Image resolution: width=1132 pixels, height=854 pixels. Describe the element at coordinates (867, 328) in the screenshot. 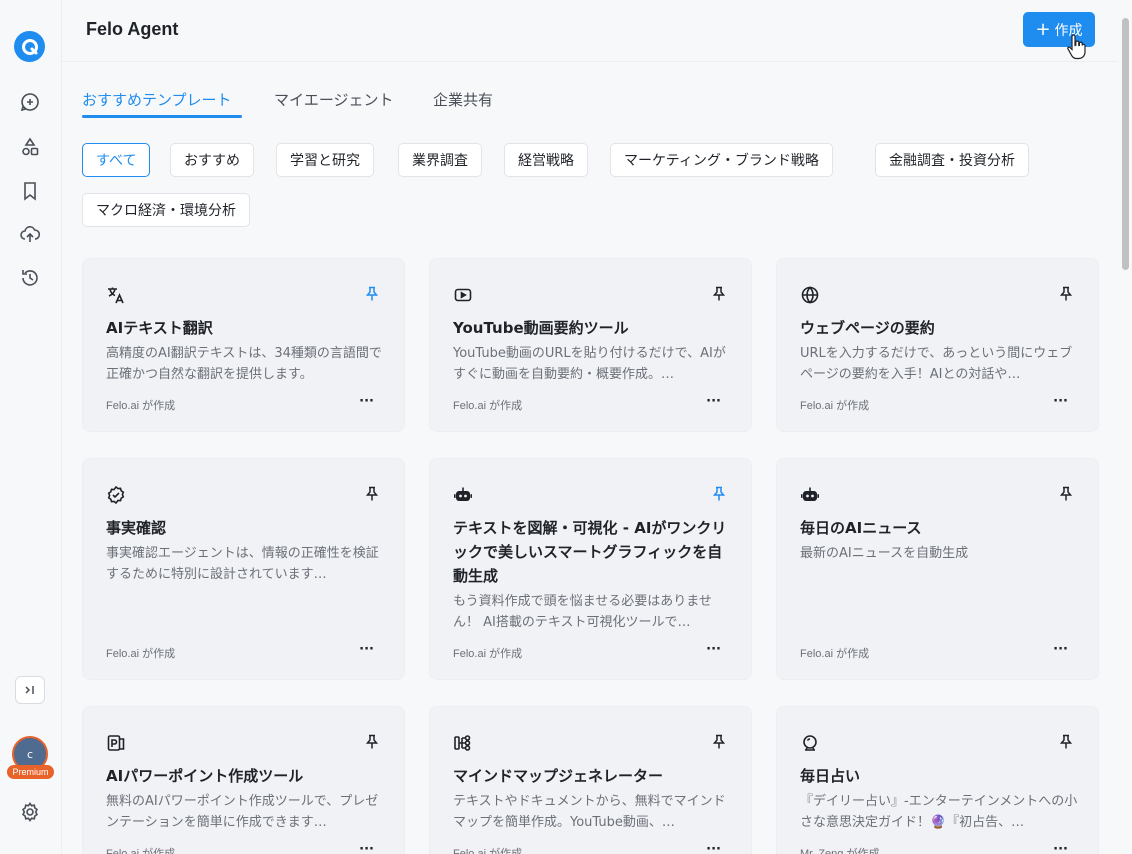

I see `card-title: ウェブページの要約` at that location.